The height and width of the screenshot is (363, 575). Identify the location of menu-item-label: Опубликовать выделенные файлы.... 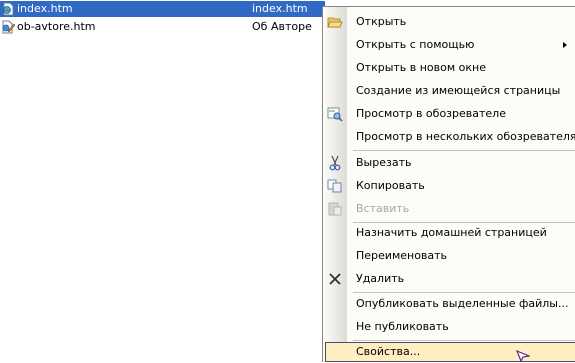
(462, 303).